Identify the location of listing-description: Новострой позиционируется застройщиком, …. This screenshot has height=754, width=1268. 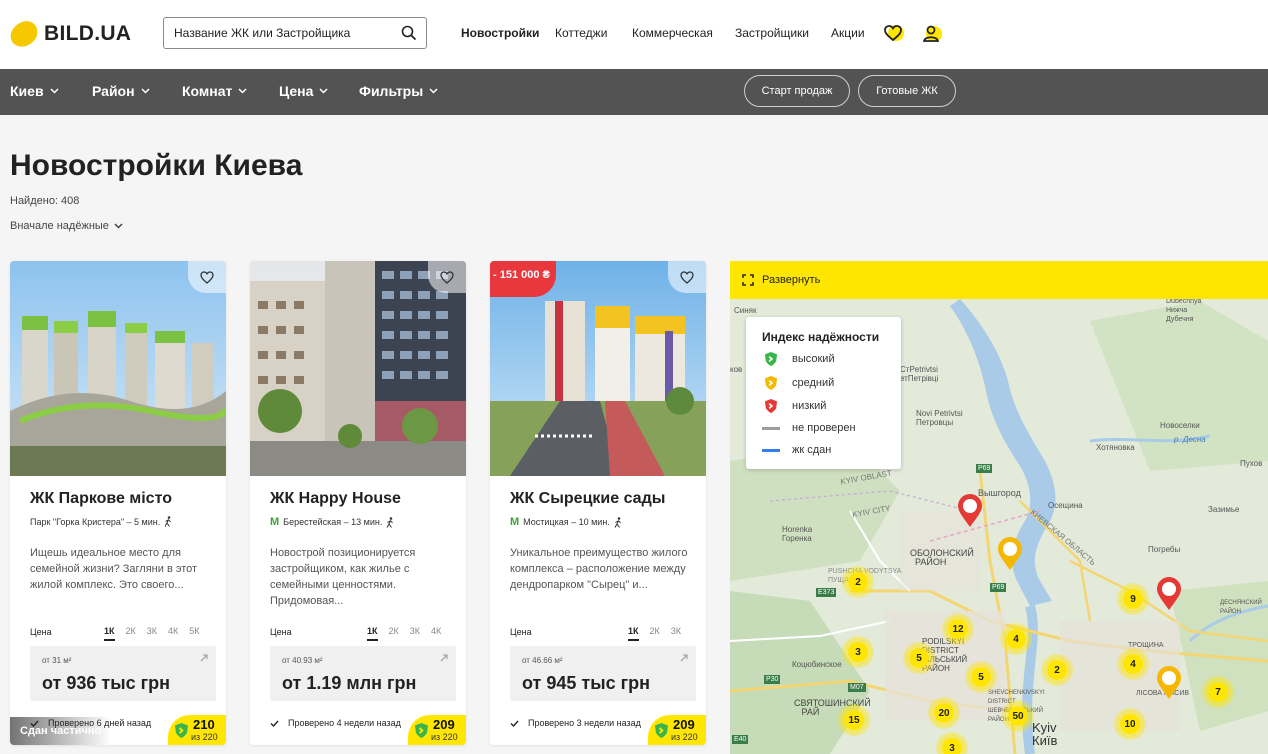
(343, 577).